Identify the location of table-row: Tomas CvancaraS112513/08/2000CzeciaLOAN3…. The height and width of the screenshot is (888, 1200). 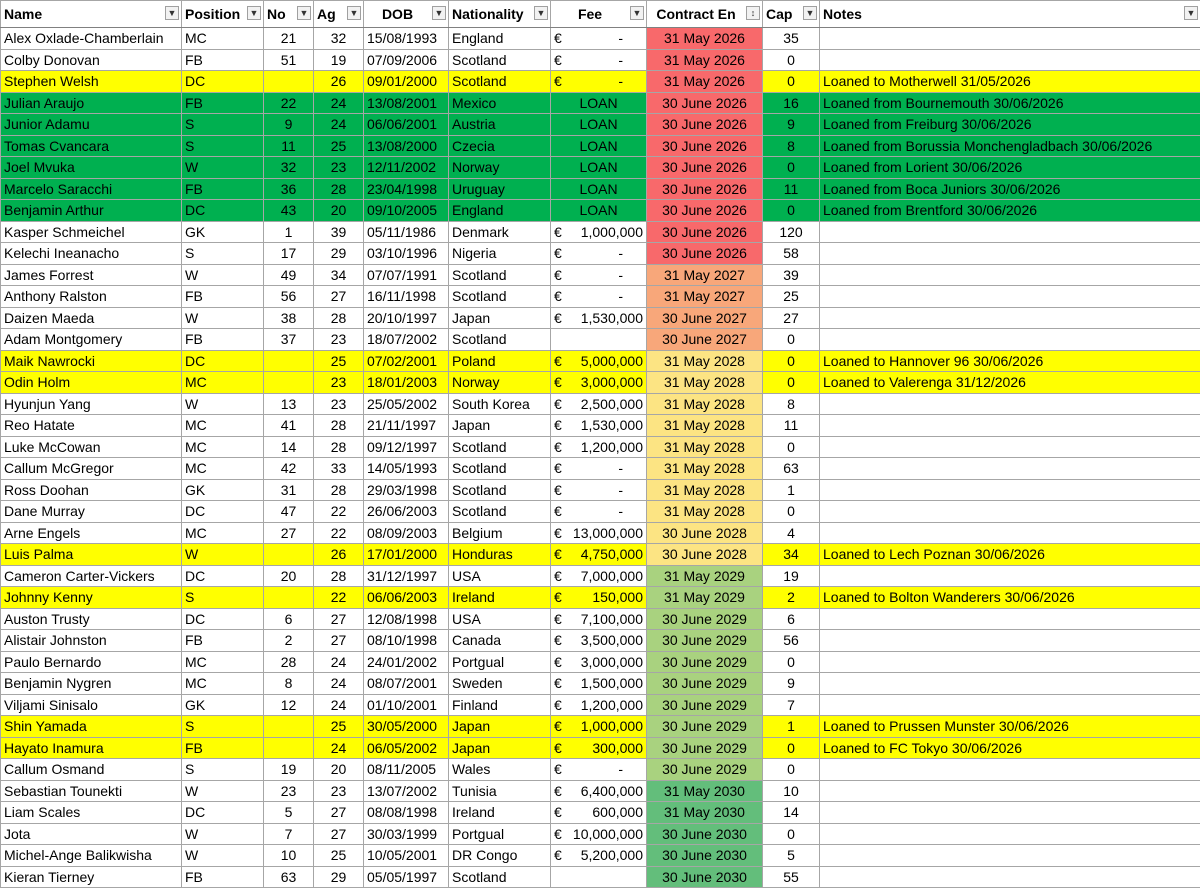
(600, 146).